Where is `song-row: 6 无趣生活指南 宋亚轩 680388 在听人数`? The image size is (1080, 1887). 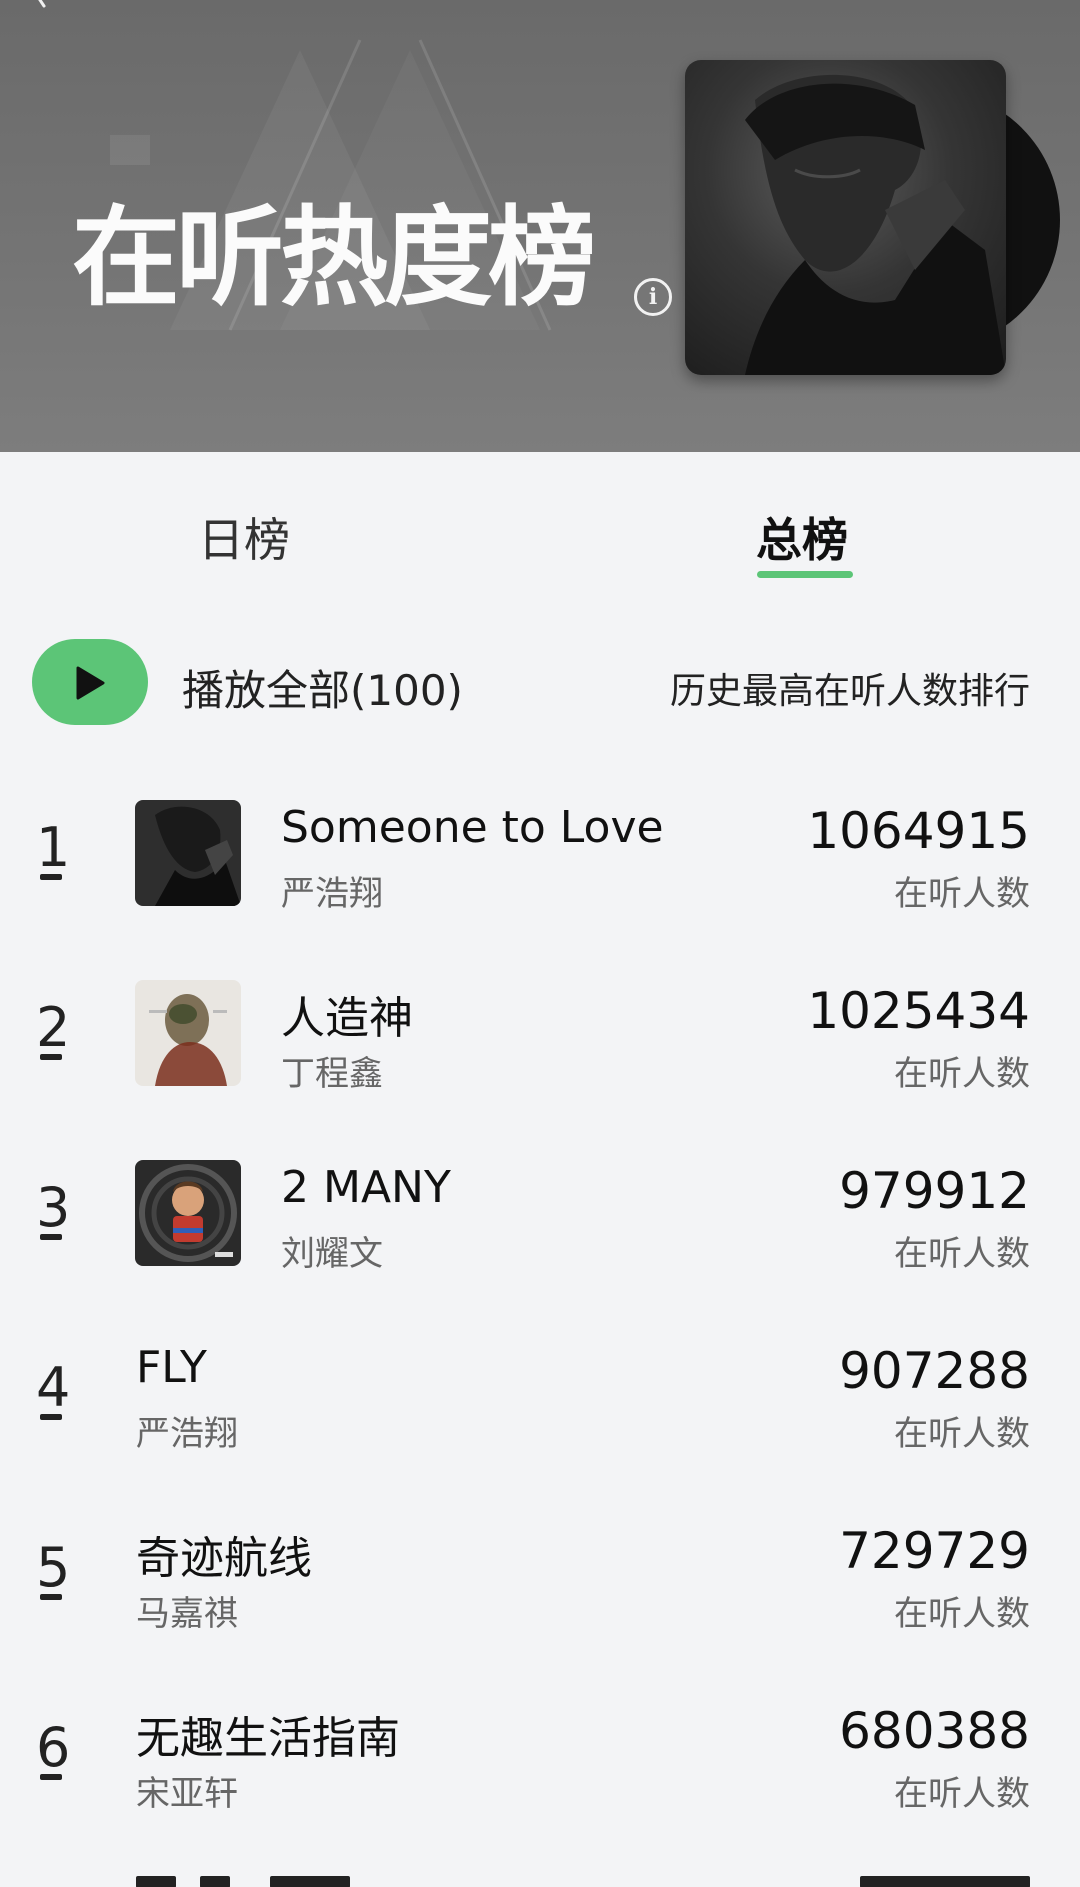
song-row: 6 无趣生活指南 宋亚轩 680388 在听人数 is located at coordinates (540, 1772).